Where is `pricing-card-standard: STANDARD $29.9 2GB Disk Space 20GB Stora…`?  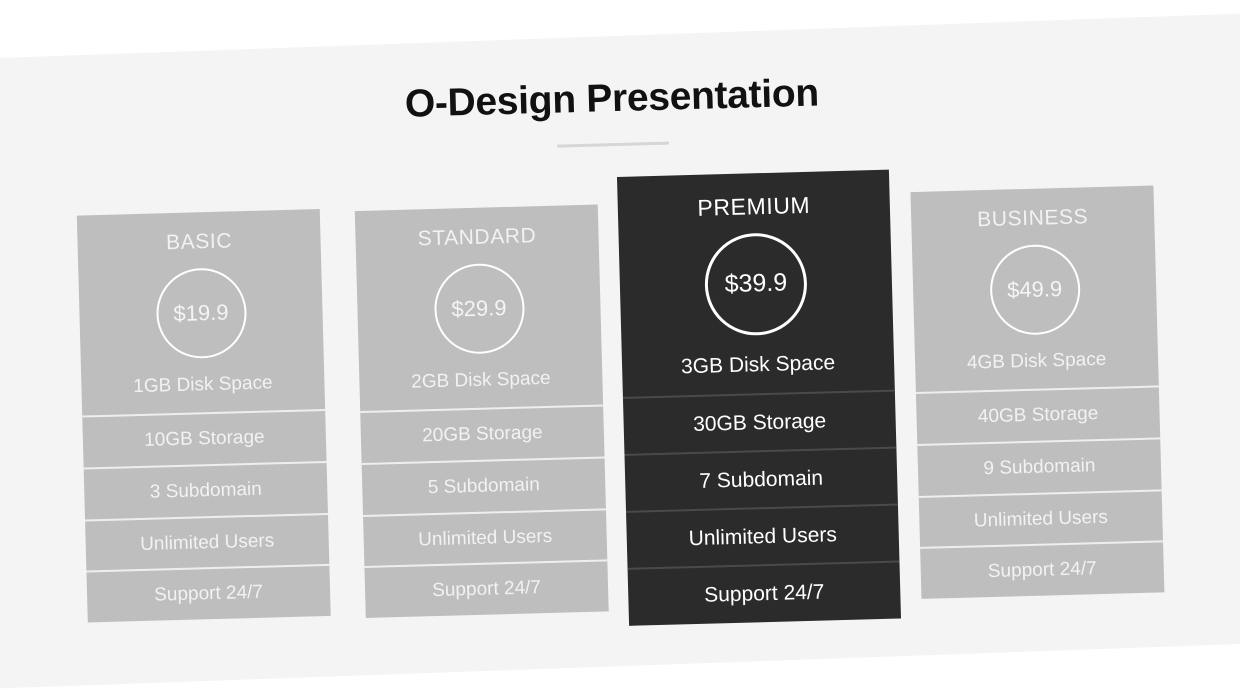
pricing-card-standard: STANDARD $29.9 2GB Disk Space 20GB Stora… is located at coordinates (481, 411).